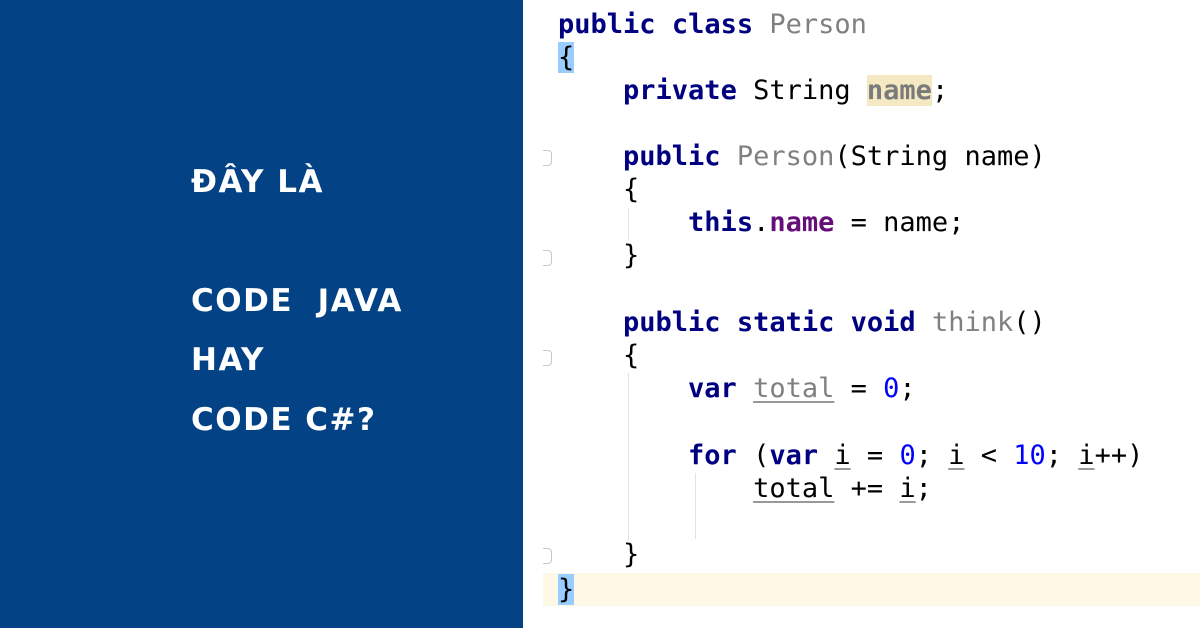  I want to click on code-line-7: this.name = name;, so click(826, 222).